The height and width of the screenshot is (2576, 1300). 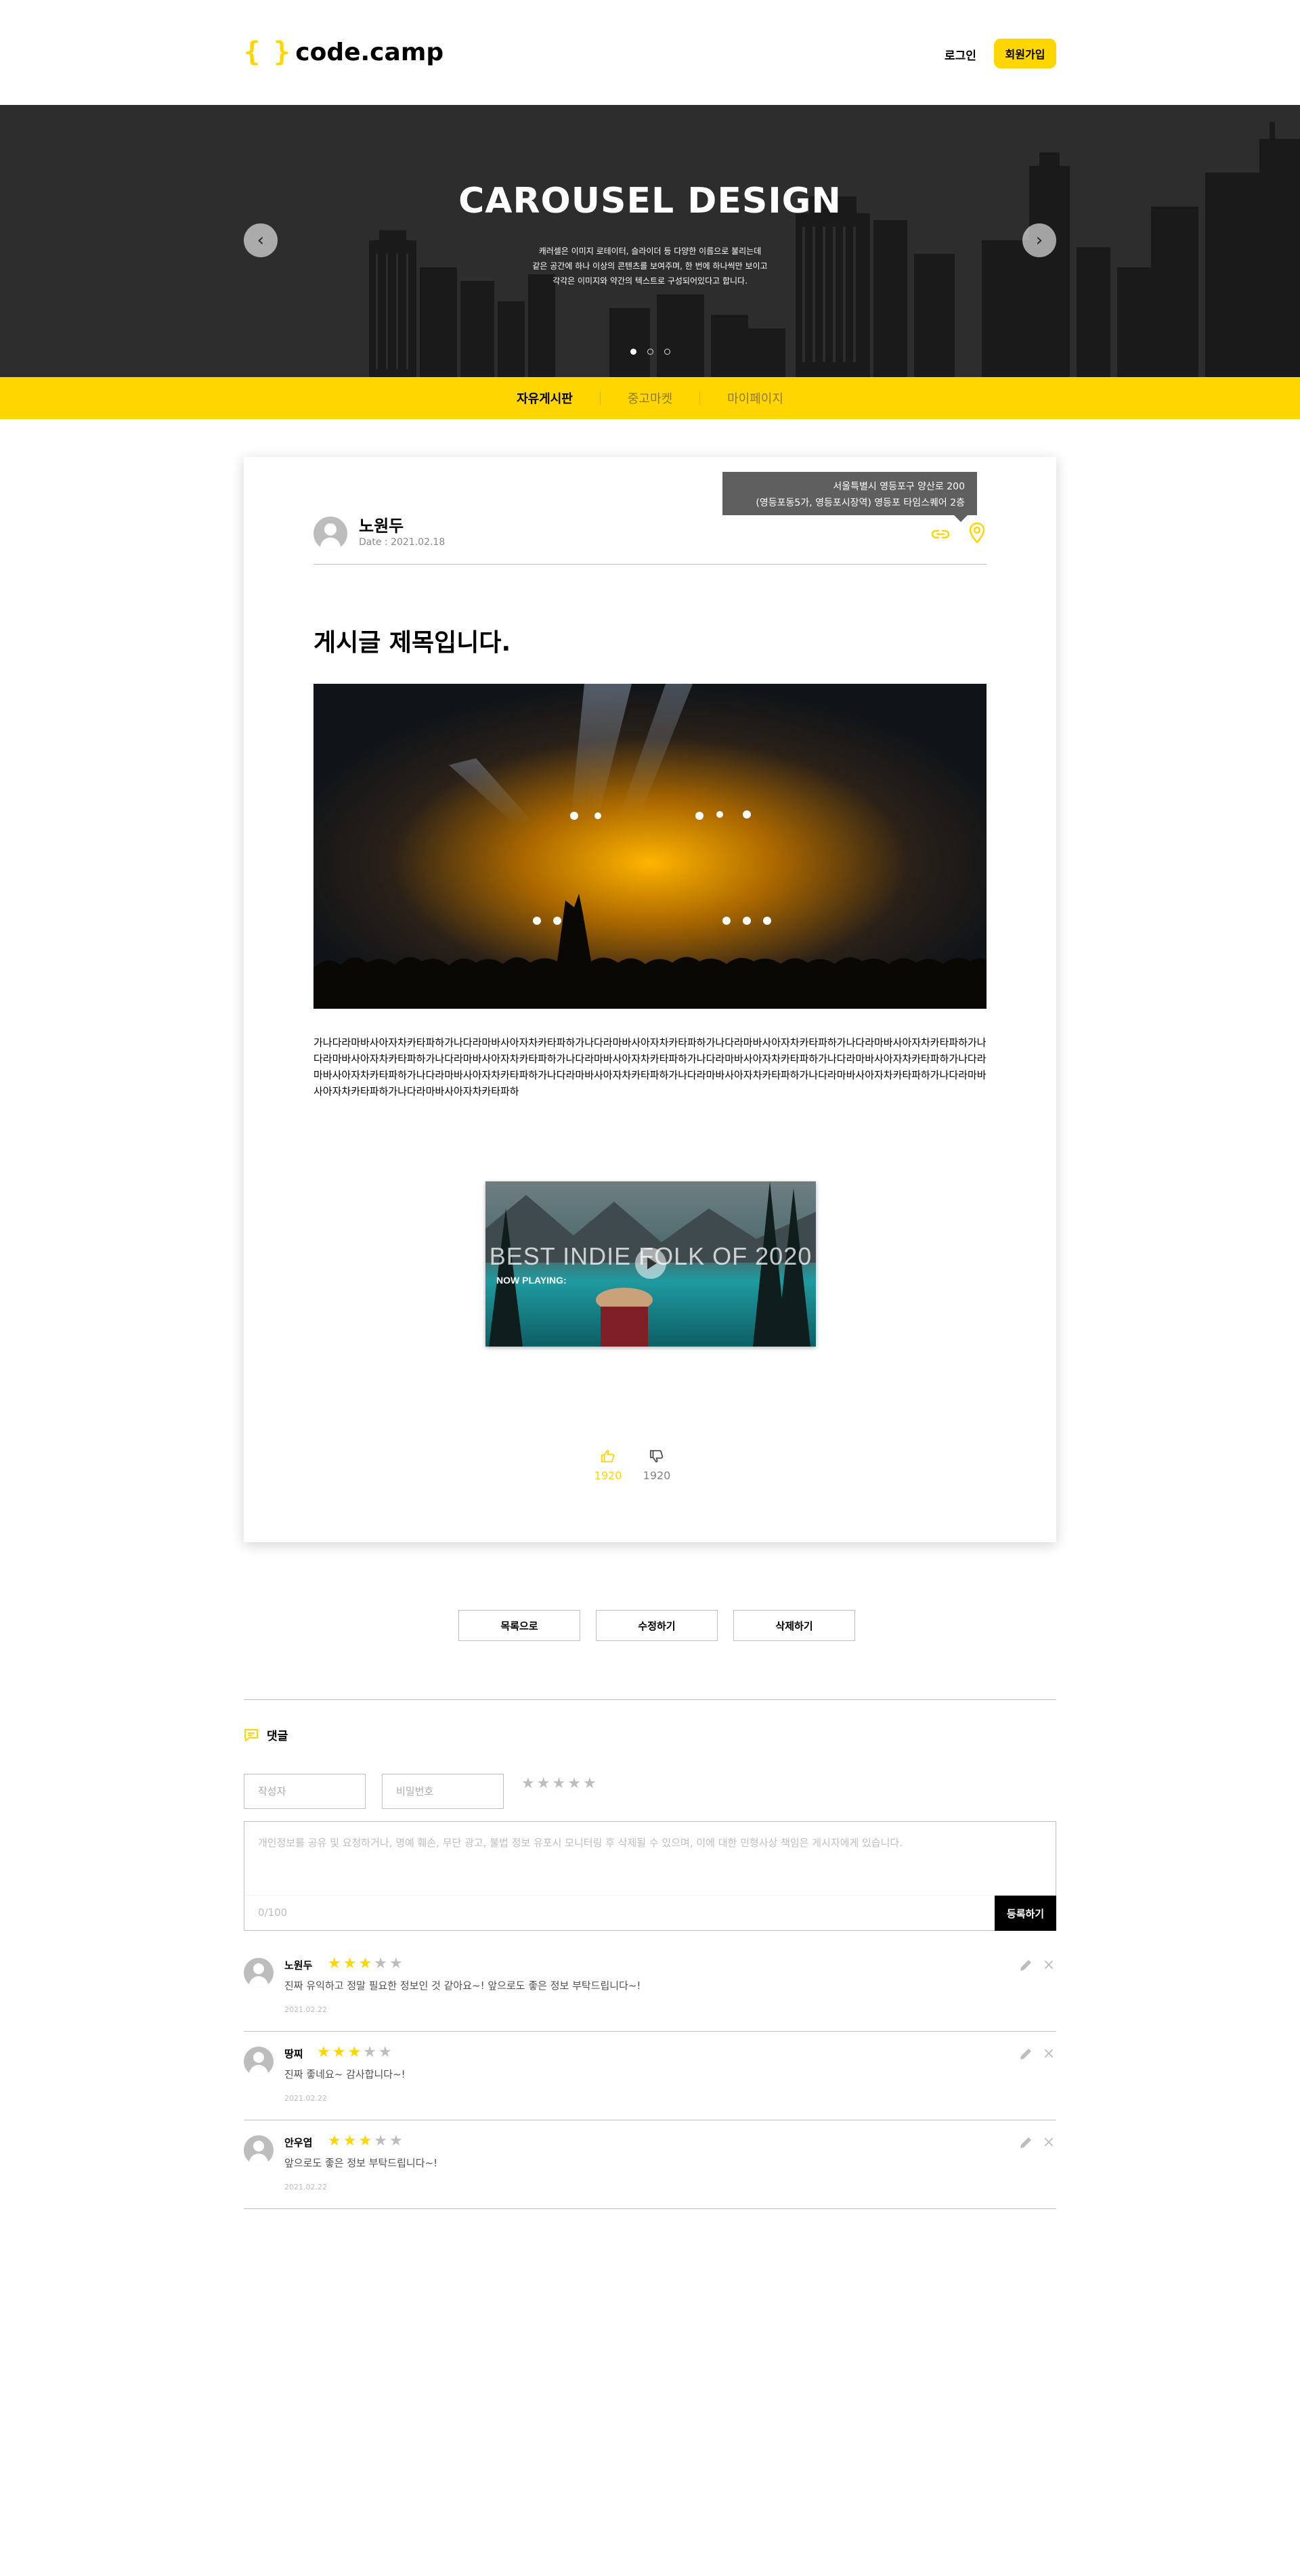 What do you see at coordinates (755, 398) in the screenshot?
I see `nav-item-mypage: 마이페이지` at bounding box center [755, 398].